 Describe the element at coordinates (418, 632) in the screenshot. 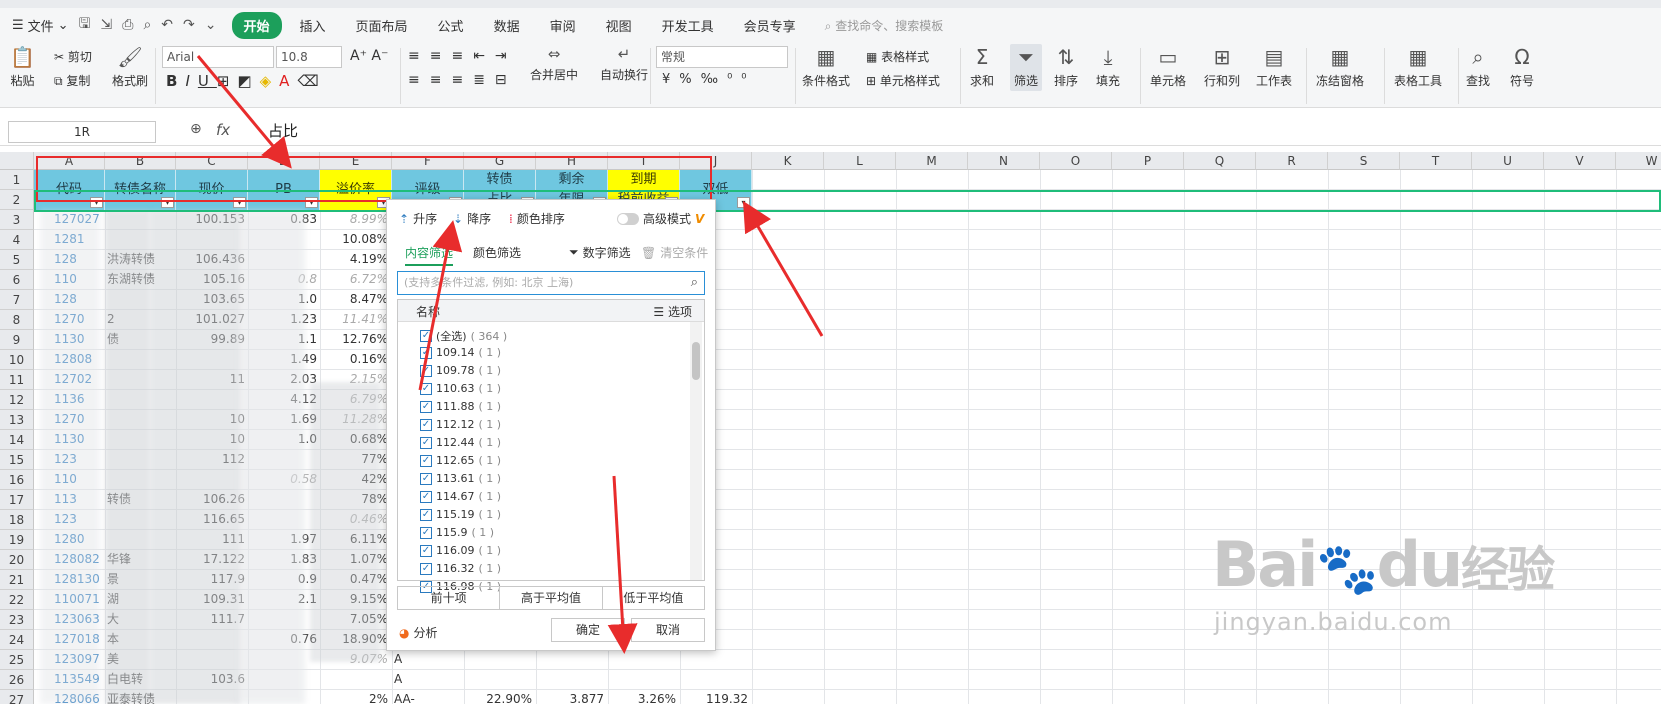

I see `analysis-button: ◕ 分析` at that location.